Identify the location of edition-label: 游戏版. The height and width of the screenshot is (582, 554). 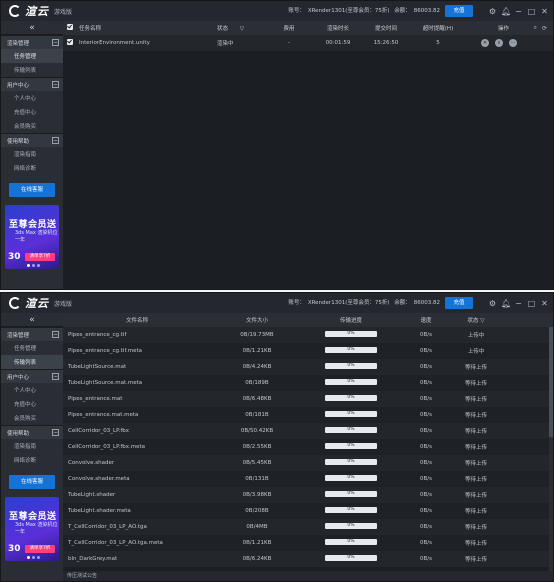
(63, 304).